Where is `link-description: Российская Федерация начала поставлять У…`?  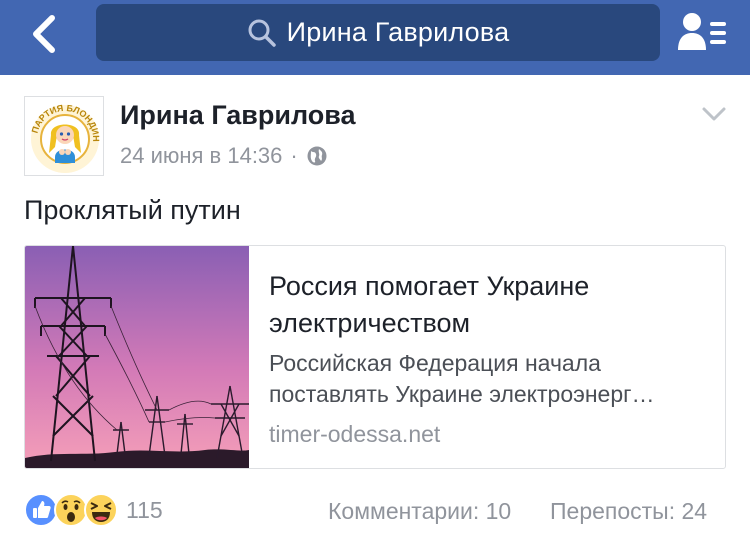
link-description: Российская Федерация начала поставлять У… is located at coordinates (462, 378).